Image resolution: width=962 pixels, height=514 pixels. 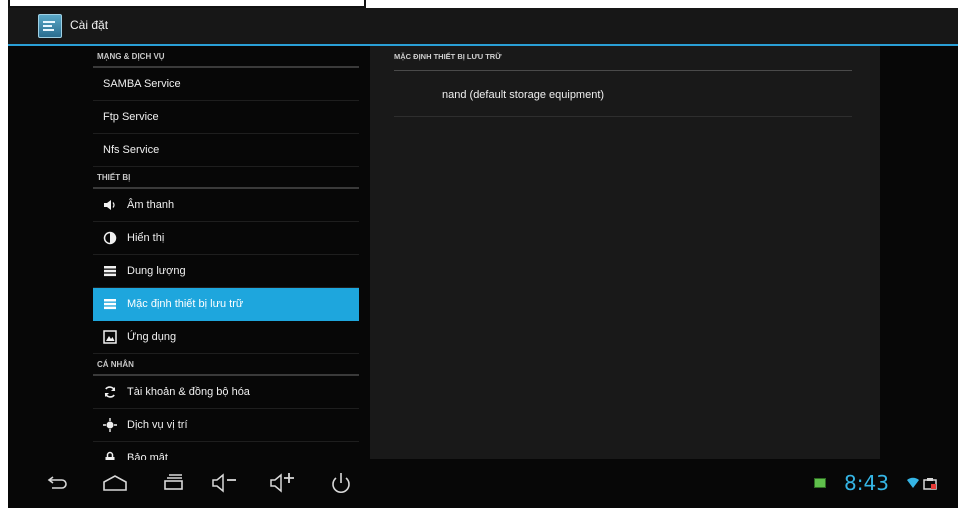 I want to click on menu-item-label: Tài khoản & đồng bộ hóa, so click(x=188, y=392).